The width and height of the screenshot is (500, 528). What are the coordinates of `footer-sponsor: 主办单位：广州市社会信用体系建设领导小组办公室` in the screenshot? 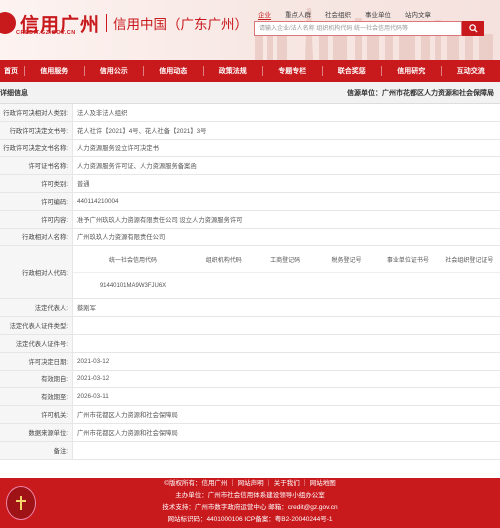 It's located at (250, 495).